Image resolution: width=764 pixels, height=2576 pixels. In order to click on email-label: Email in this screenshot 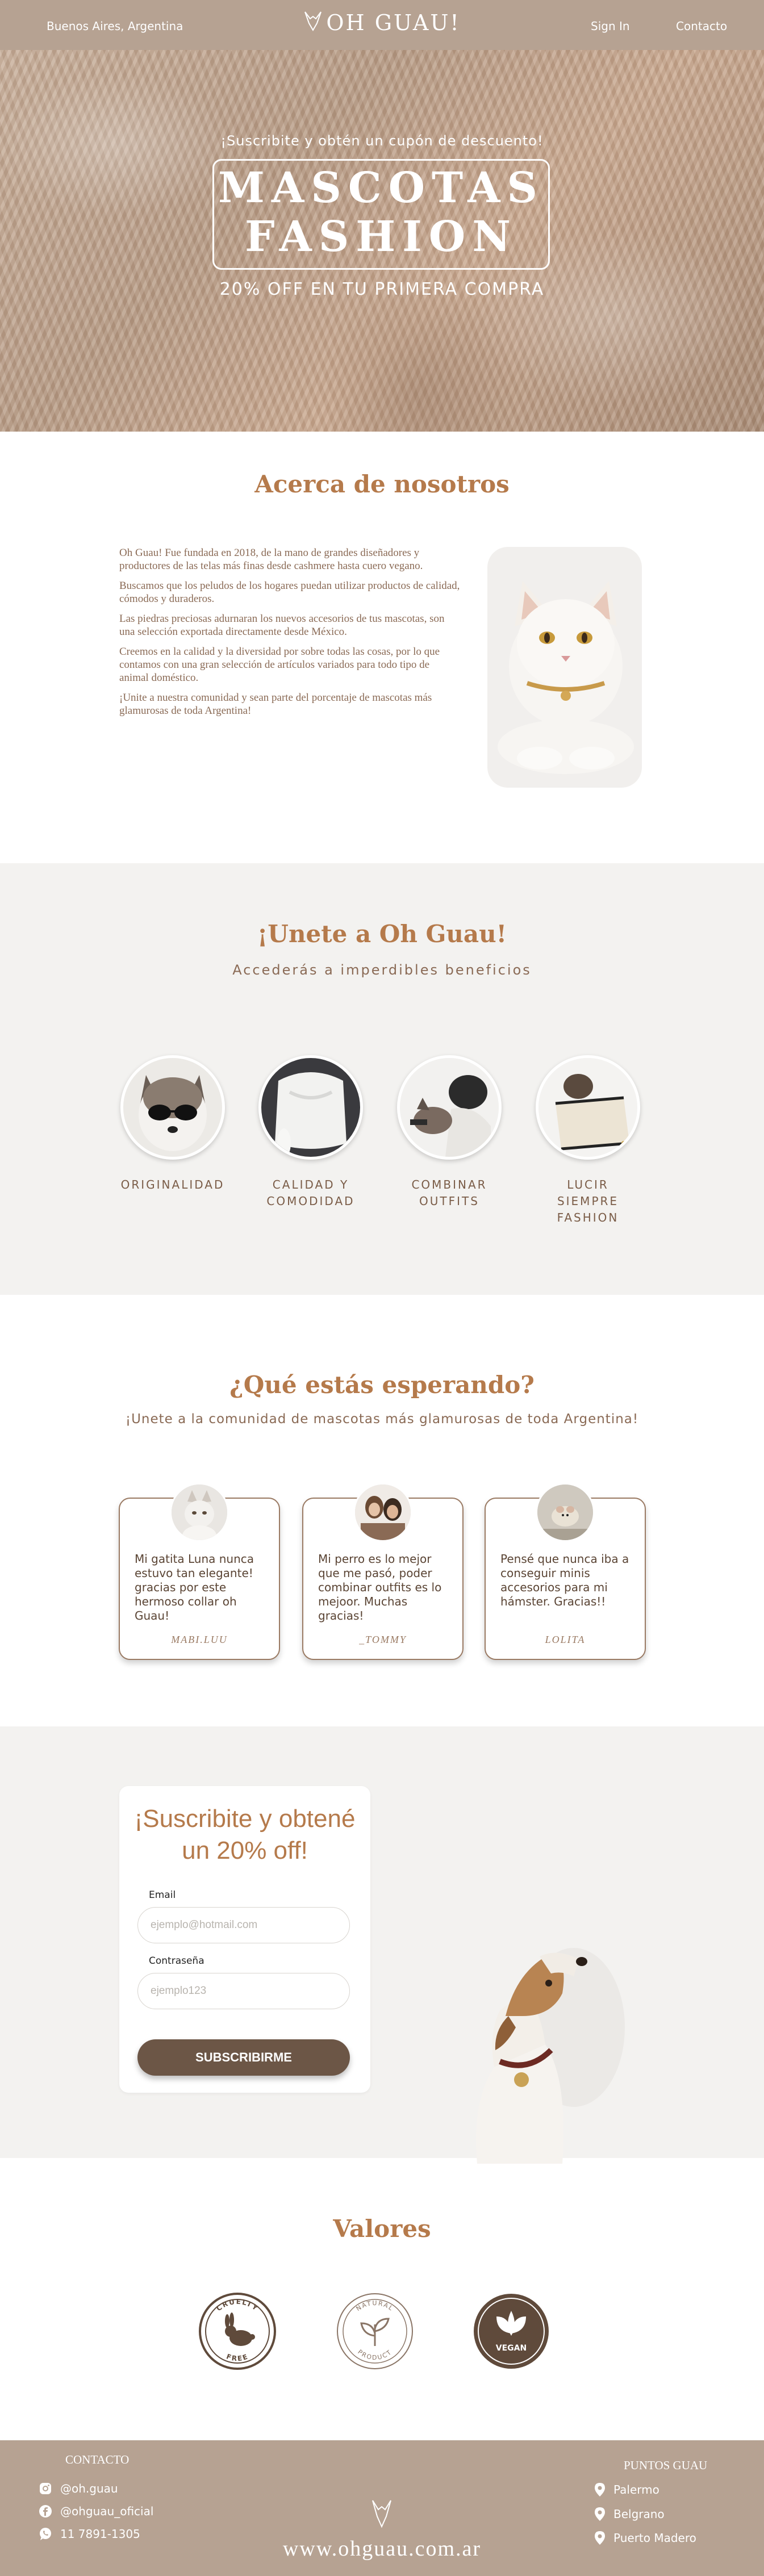, I will do `click(162, 1895)`.